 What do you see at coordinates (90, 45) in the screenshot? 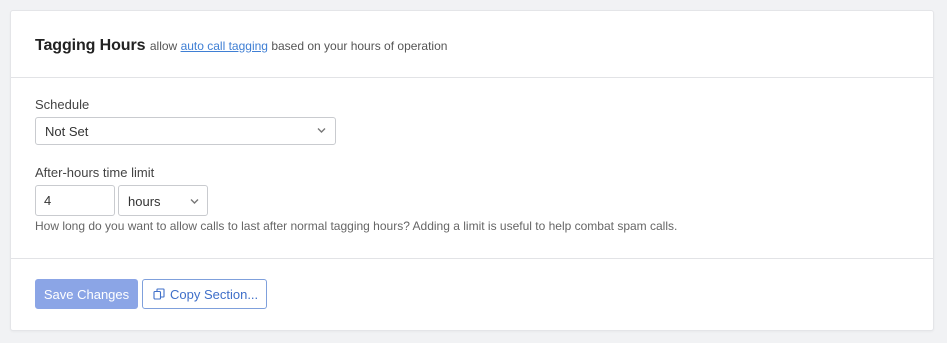
I see `section-title: Tagging Hours` at bounding box center [90, 45].